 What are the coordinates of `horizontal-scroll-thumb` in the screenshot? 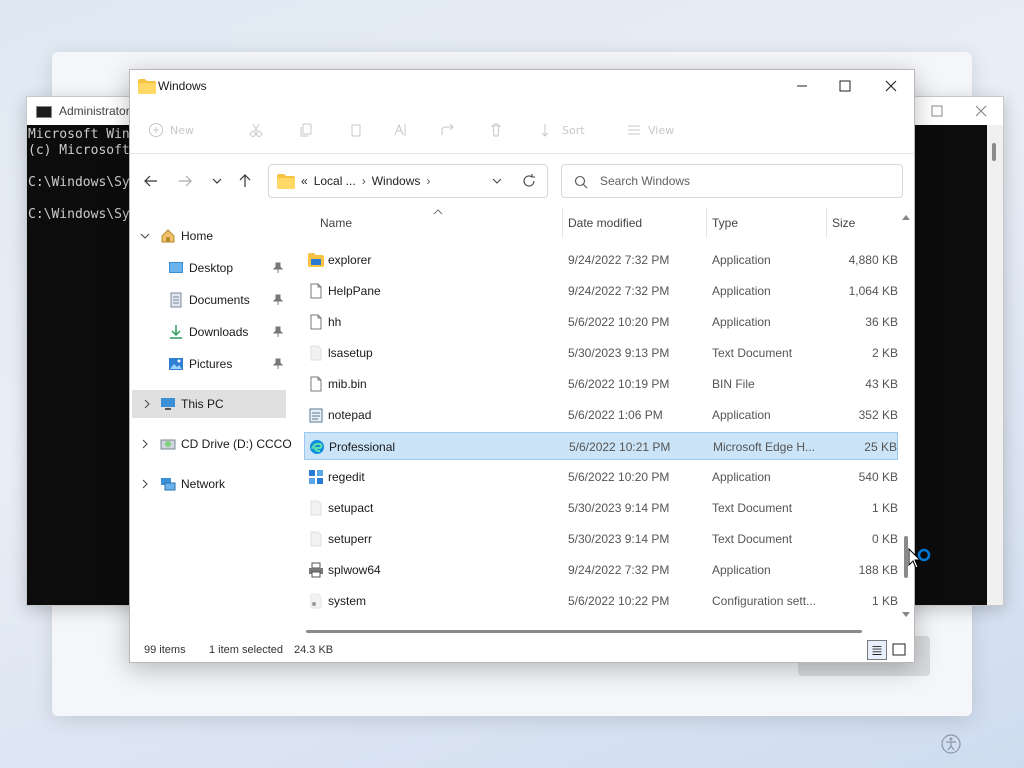 It's located at (584, 631).